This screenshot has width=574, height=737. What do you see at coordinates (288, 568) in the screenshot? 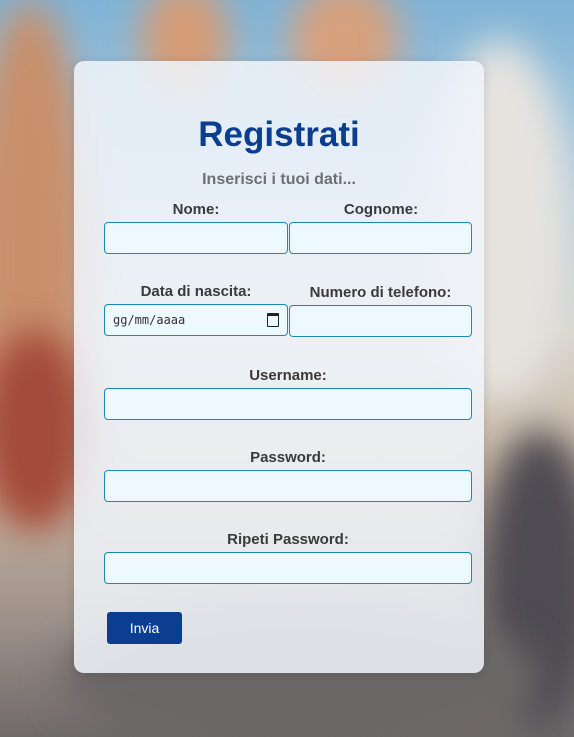
I see `ripeti-password-input` at bounding box center [288, 568].